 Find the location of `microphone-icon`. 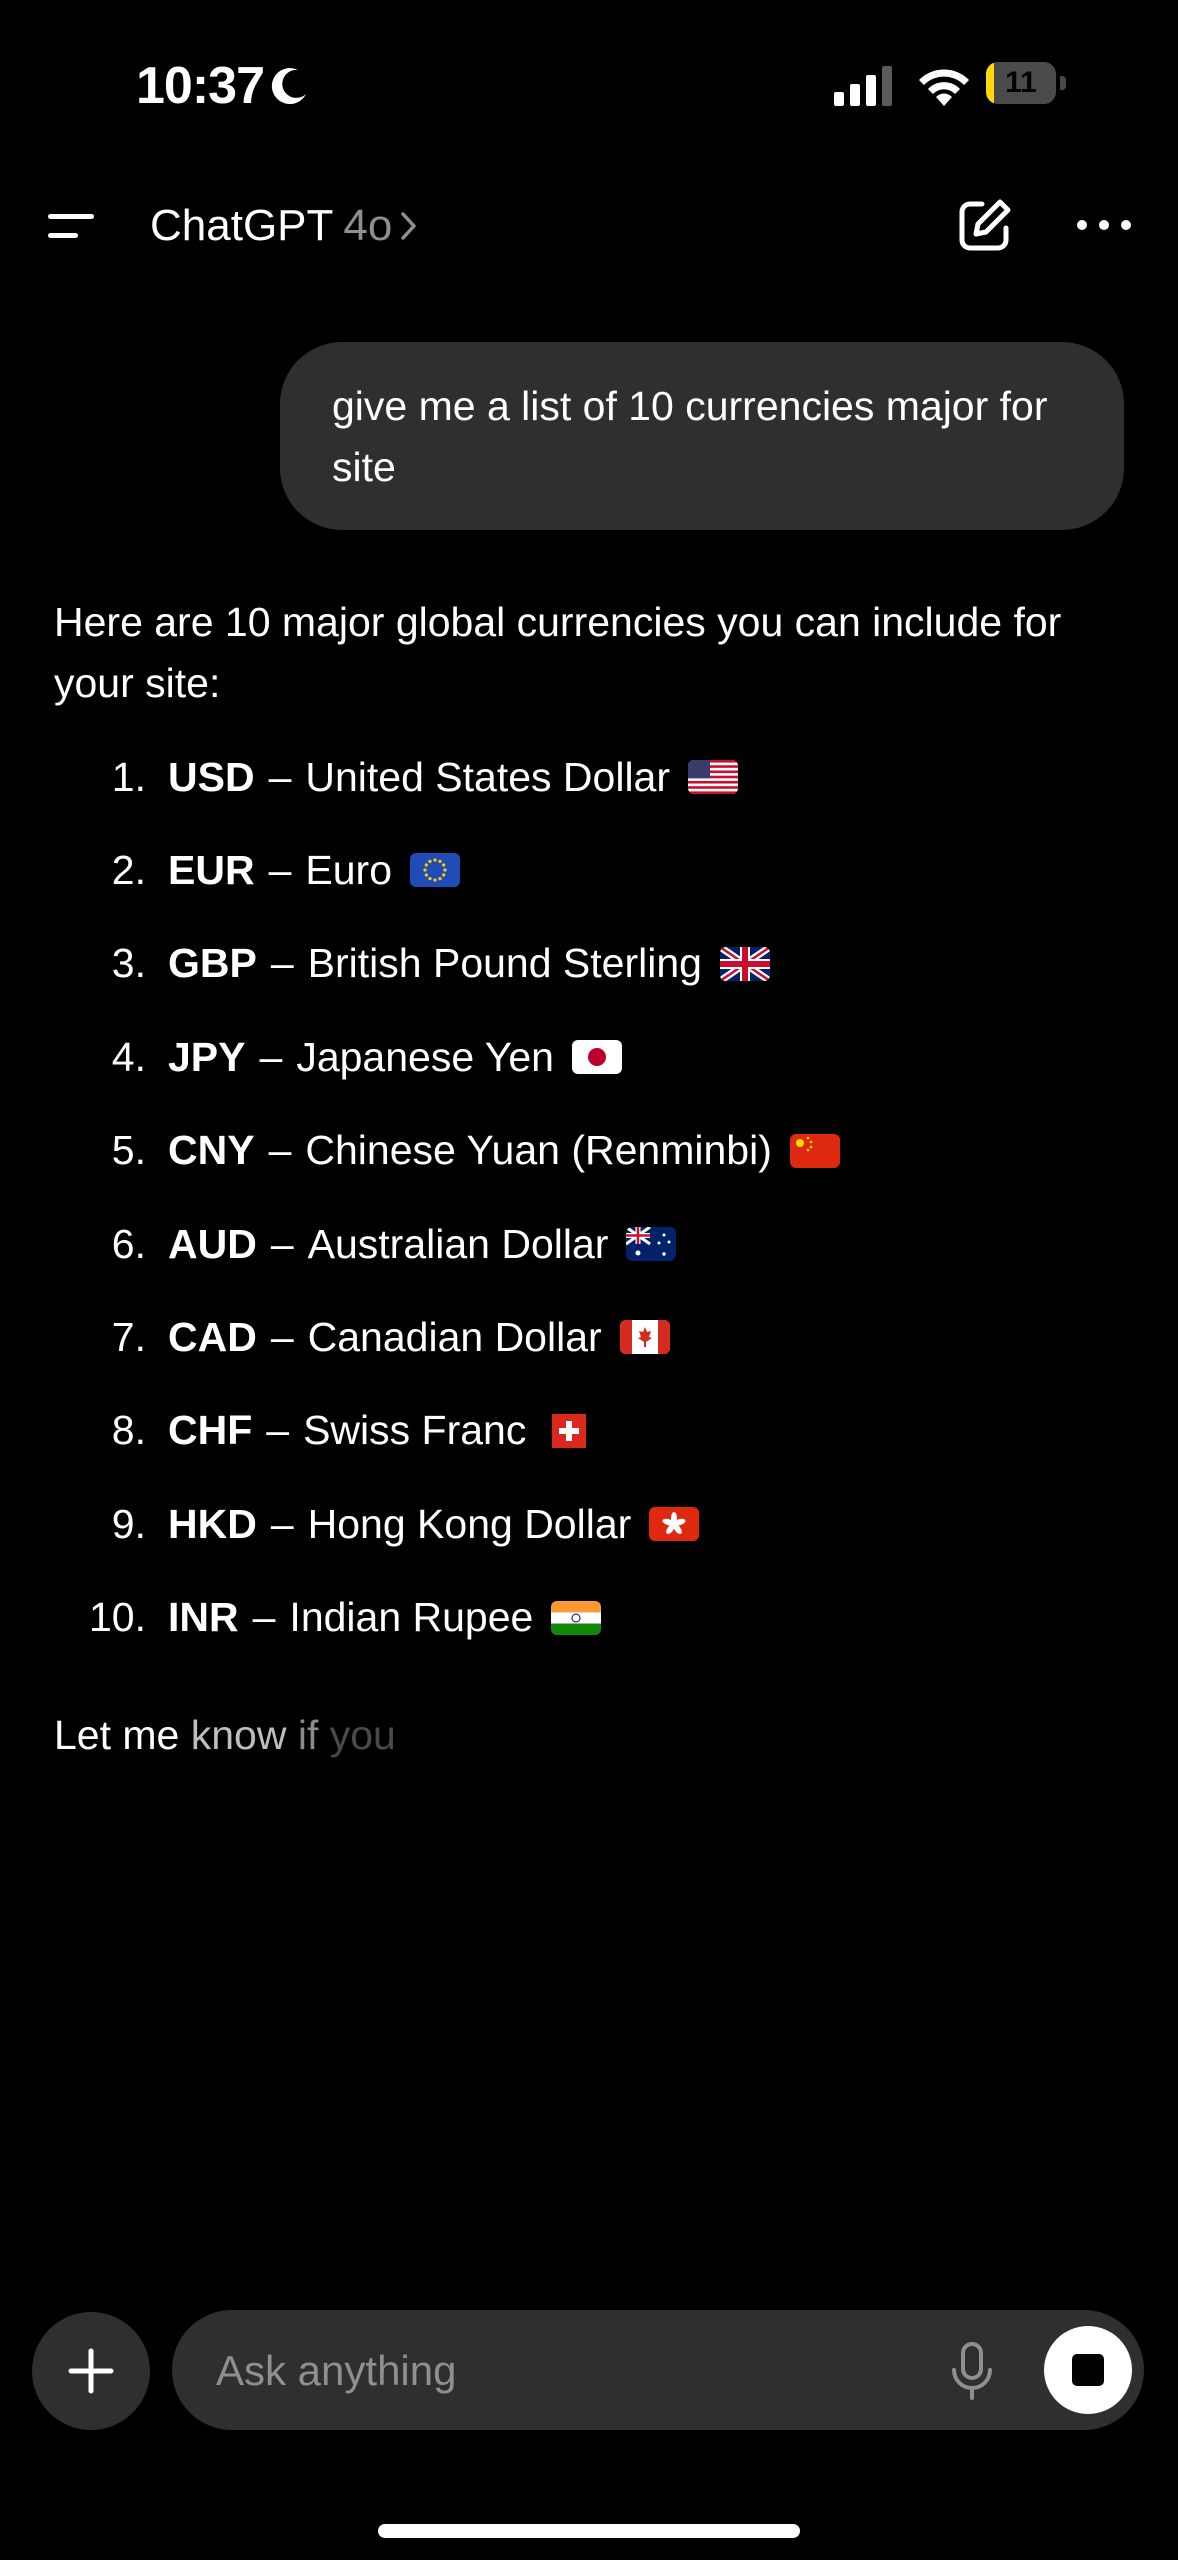

microphone-icon is located at coordinates (972, 2371).